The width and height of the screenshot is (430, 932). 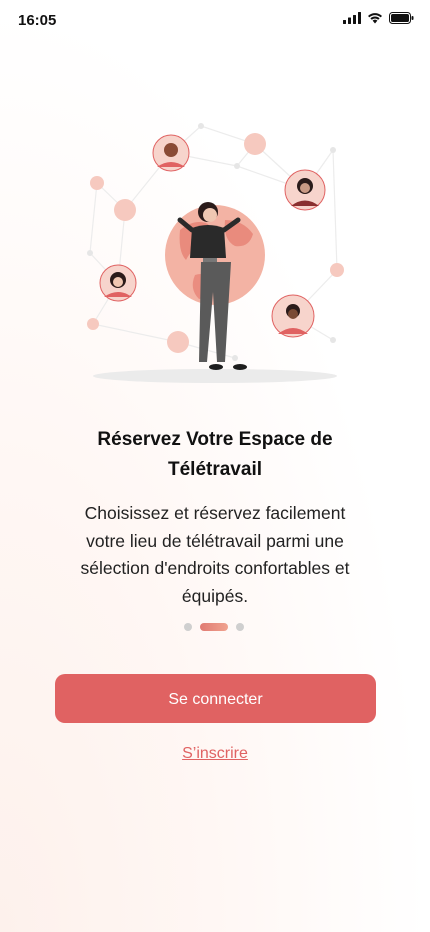 I want to click on title-line-2: Télétravail, so click(x=215, y=469).